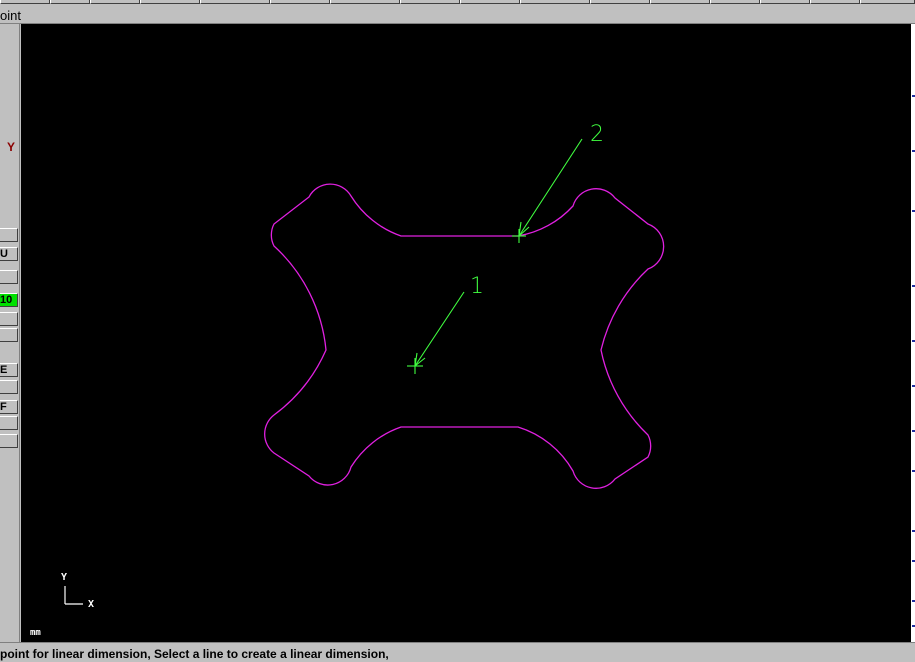  What do you see at coordinates (11, 147) in the screenshot?
I see `side-axis-label: Y` at bounding box center [11, 147].